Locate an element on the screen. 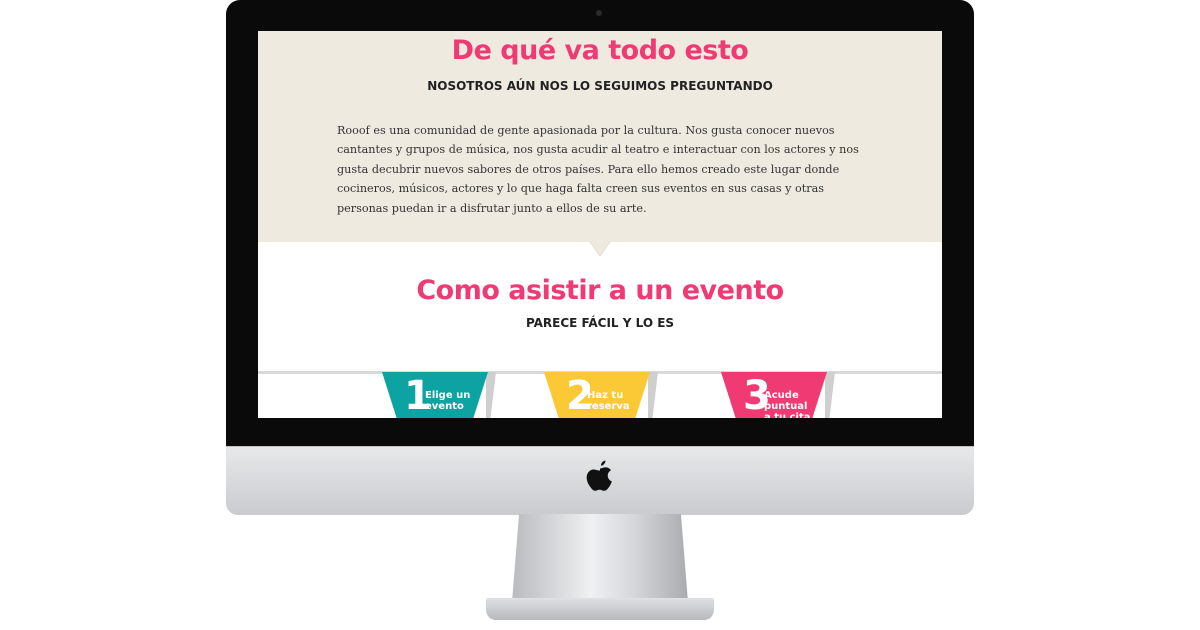 This screenshot has width=1200, height=630. step-label: Elige un evento is located at coordinates (448, 401).